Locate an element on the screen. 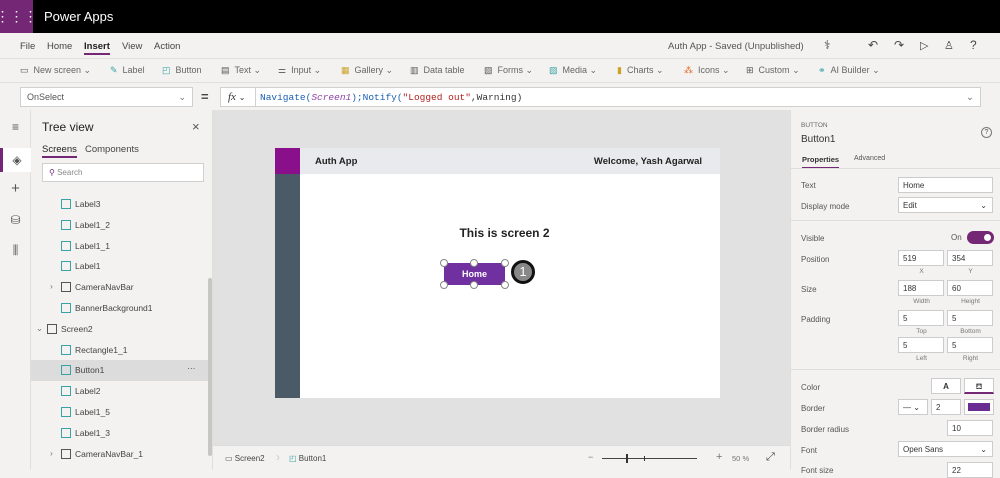  height-caption: Height is located at coordinates (970, 301).